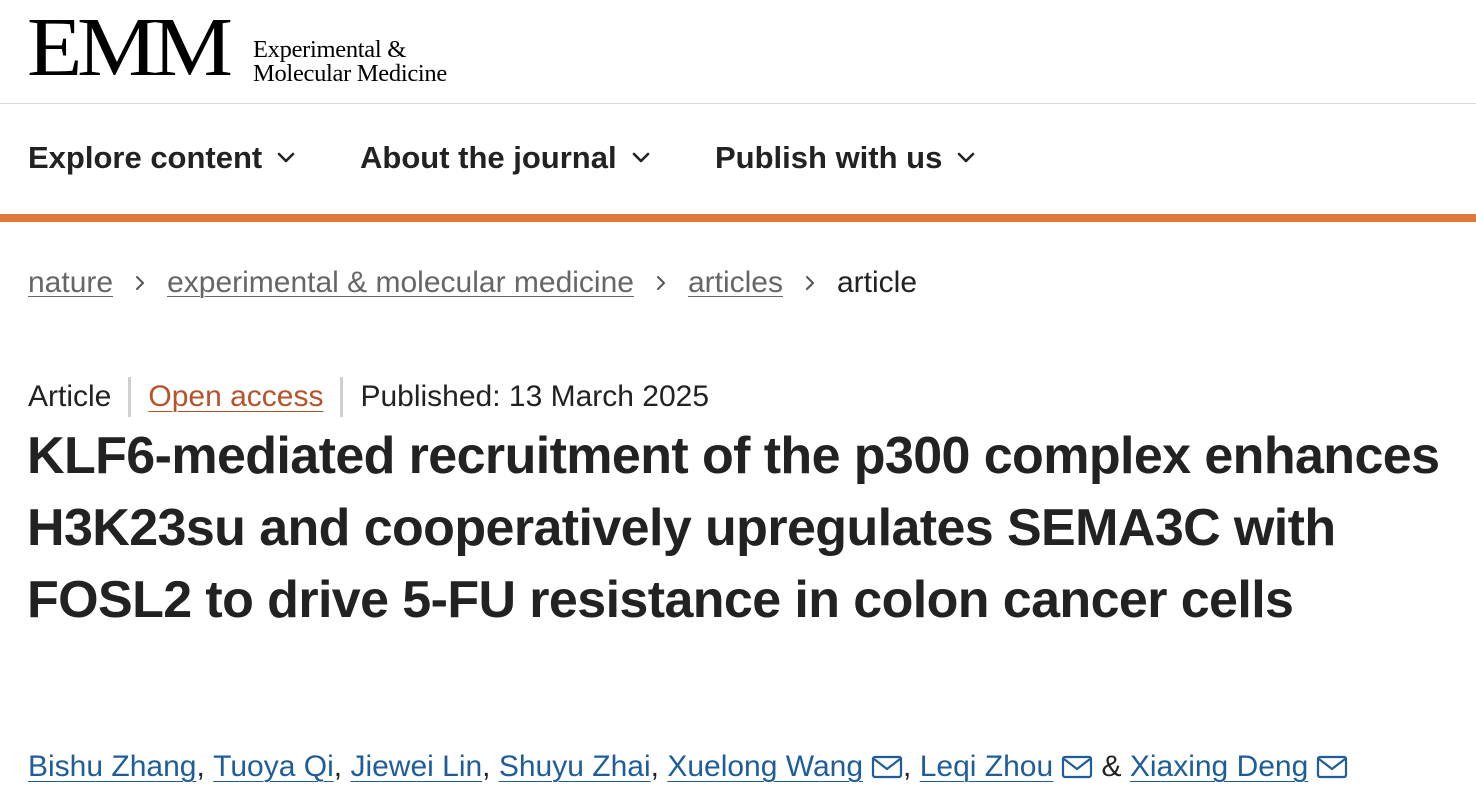 The width and height of the screenshot is (1476, 812). What do you see at coordinates (329, 49) in the screenshot?
I see `logo-line-1: Experimental &` at bounding box center [329, 49].